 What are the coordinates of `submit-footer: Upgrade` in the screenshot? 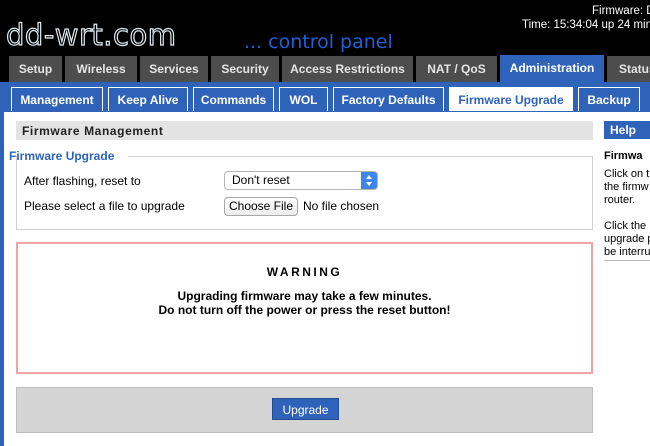 It's located at (304, 410).